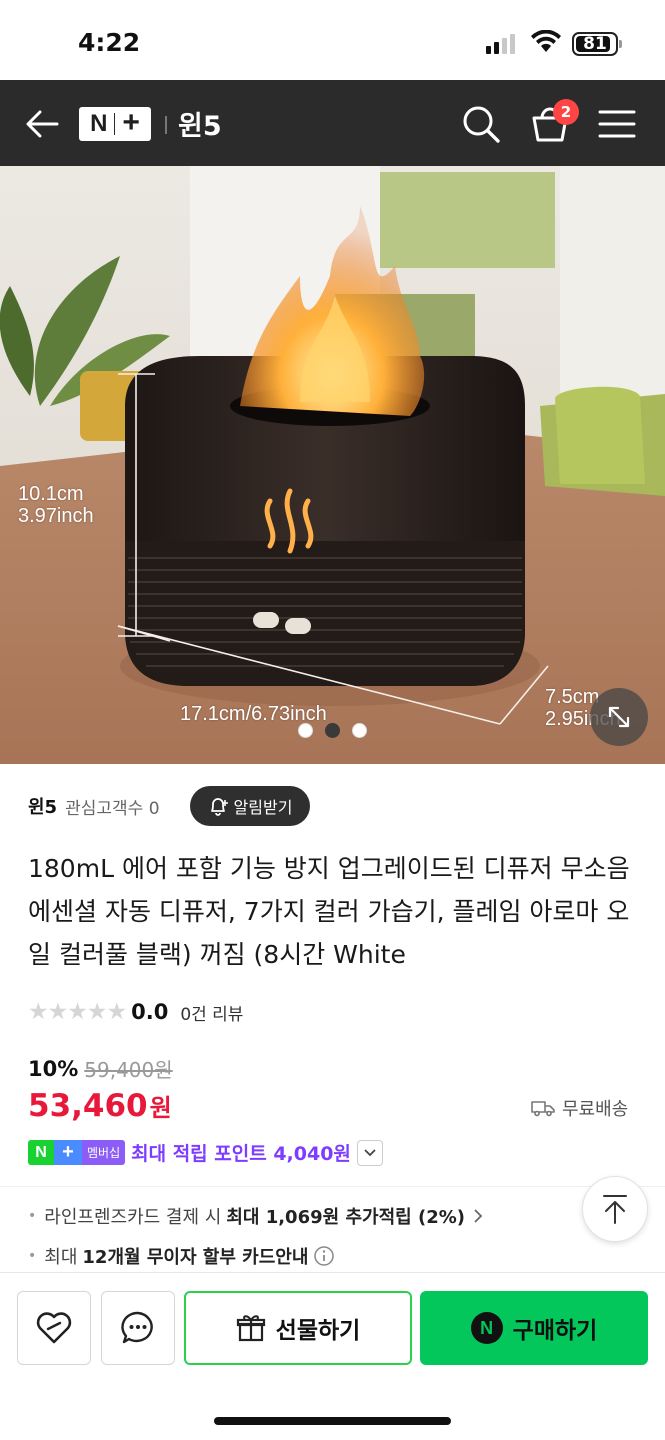 Image resolution: width=665 pixels, height=1440 pixels. I want to click on battery-level: 81, so click(595, 44).